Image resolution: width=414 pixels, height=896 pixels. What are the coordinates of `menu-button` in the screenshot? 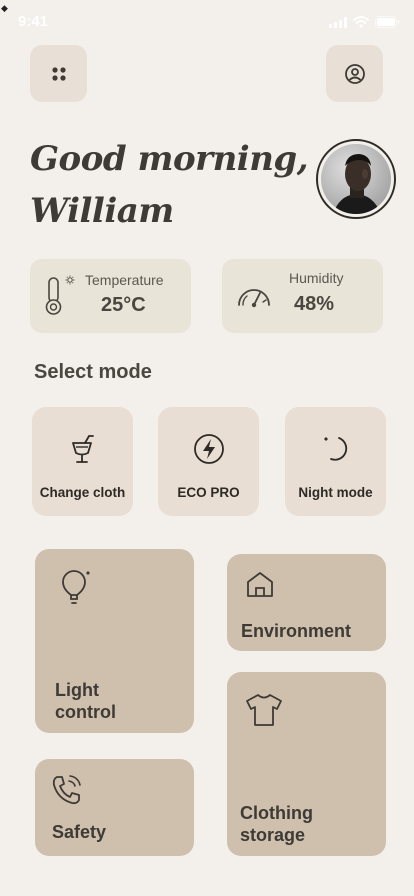 It's located at (58, 73).